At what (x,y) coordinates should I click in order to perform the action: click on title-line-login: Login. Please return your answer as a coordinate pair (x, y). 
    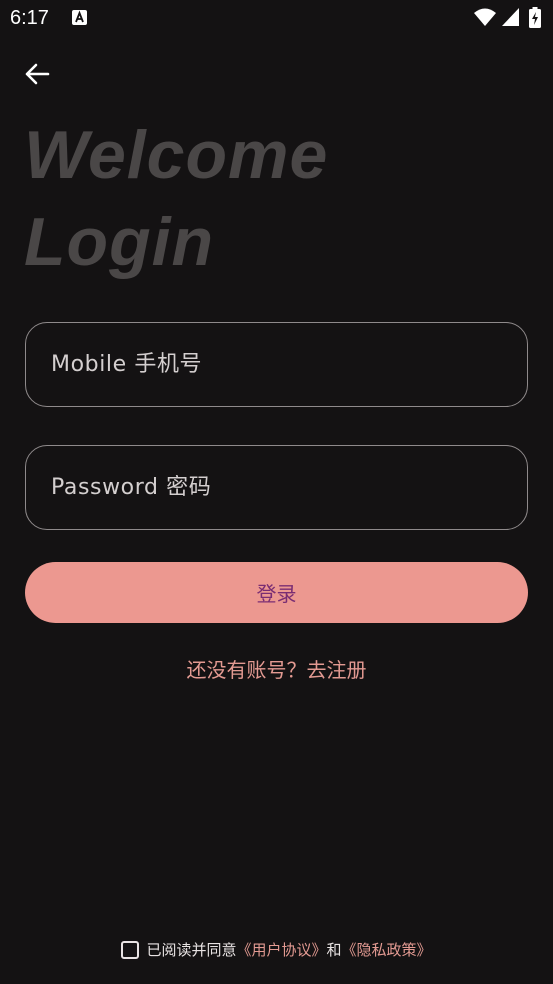
    Looking at the image, I should click on (119, 242).